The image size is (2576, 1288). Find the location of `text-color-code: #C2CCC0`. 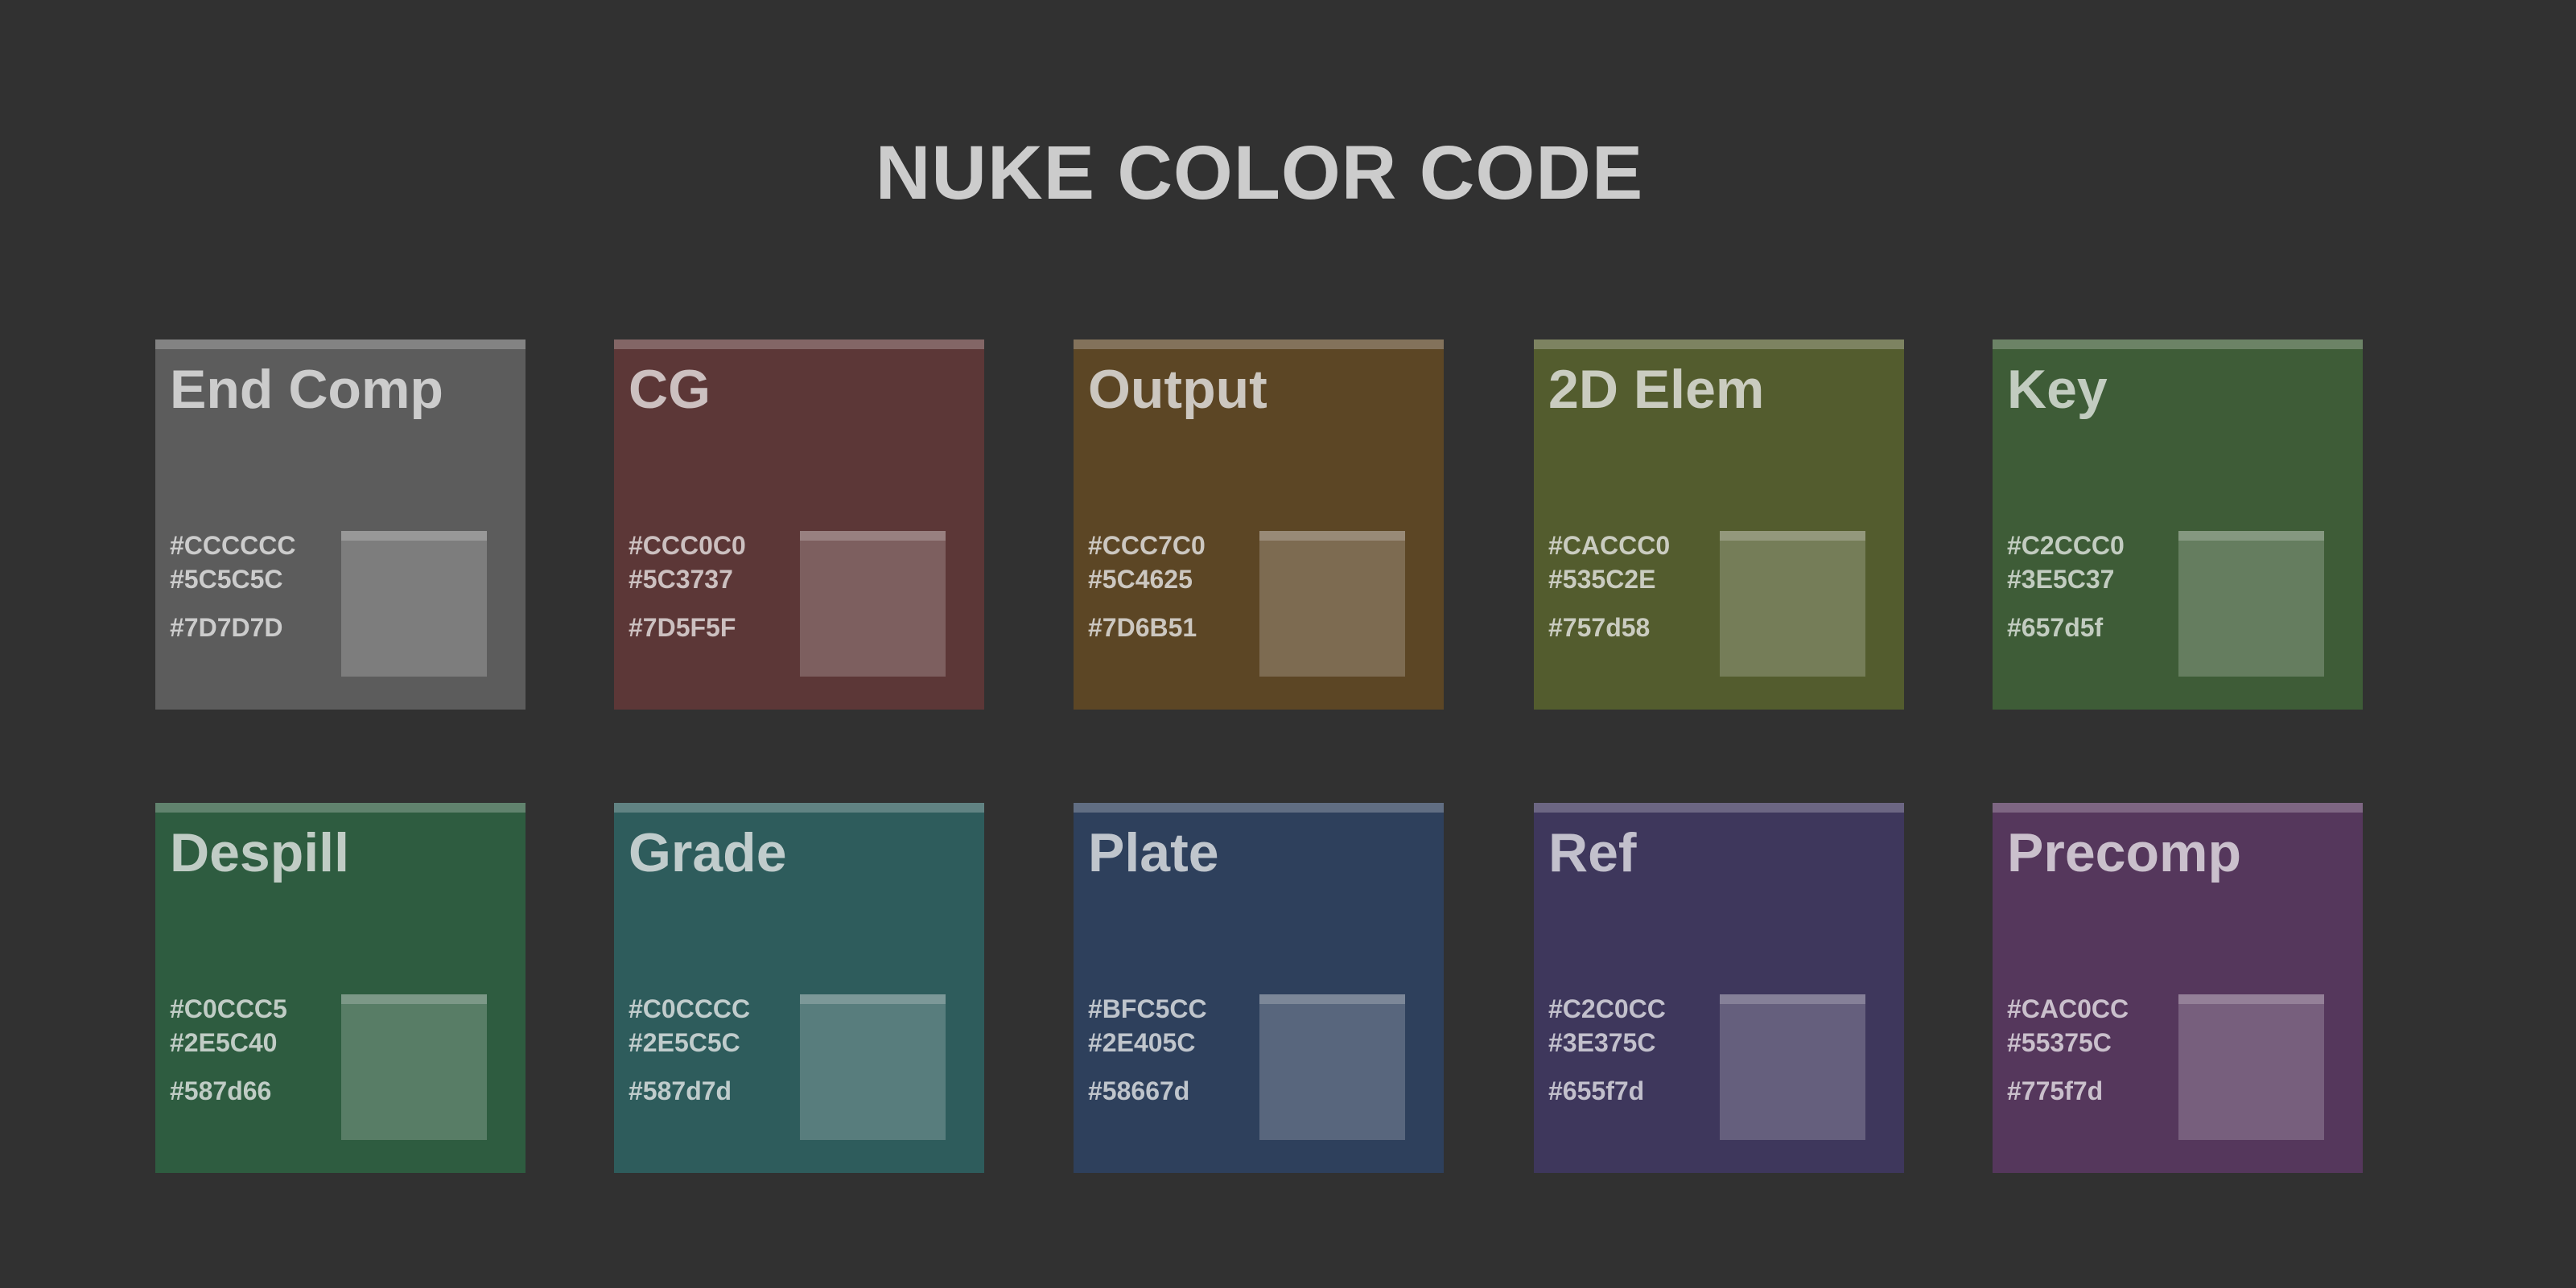

text-color-code: #C2CCC0 is located at coordinates (2066, 545).